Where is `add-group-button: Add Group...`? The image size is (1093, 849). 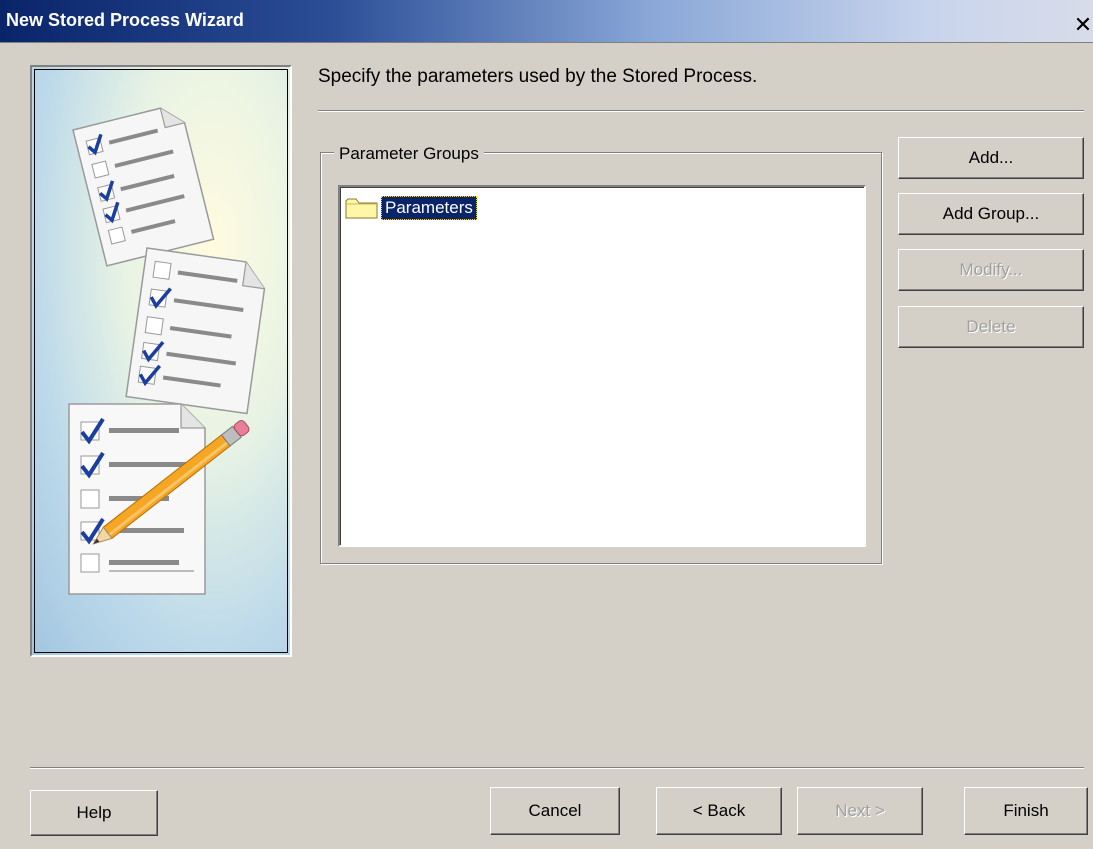
add-group-button: Add Group... is located at coordinates (991, 214).